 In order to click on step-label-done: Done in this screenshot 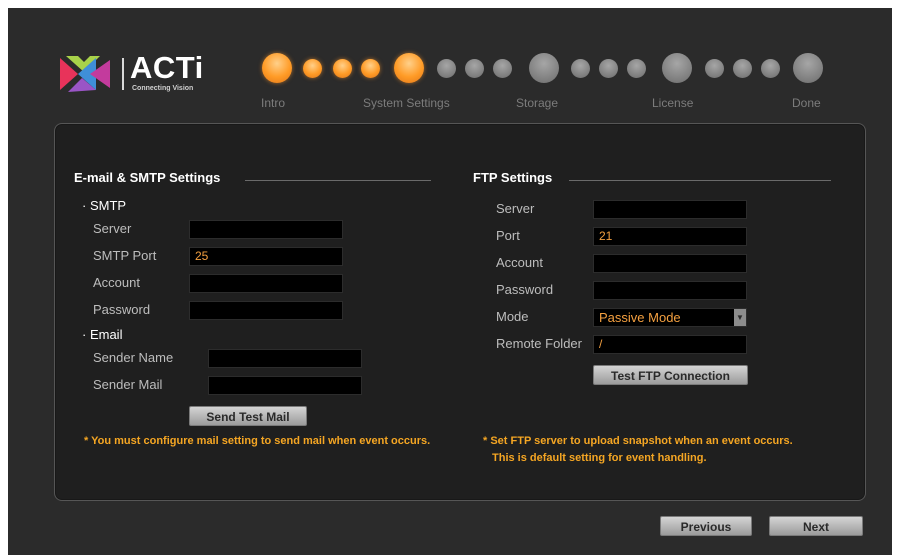, I will do `click(806, 103)`.